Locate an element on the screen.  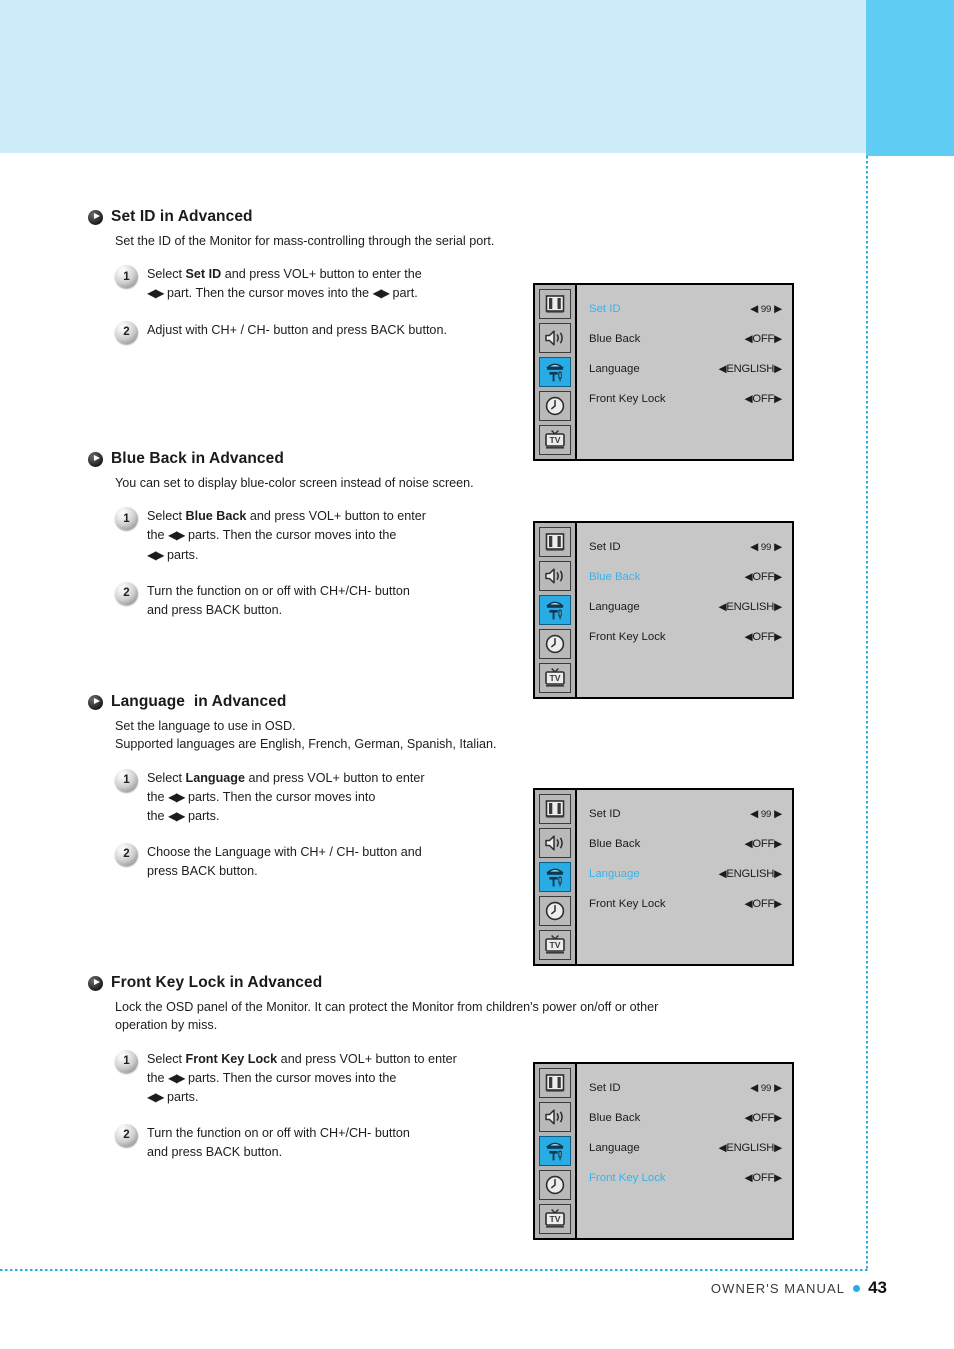
osd-tab-rail: TV is located at coordinates (556, 1151).